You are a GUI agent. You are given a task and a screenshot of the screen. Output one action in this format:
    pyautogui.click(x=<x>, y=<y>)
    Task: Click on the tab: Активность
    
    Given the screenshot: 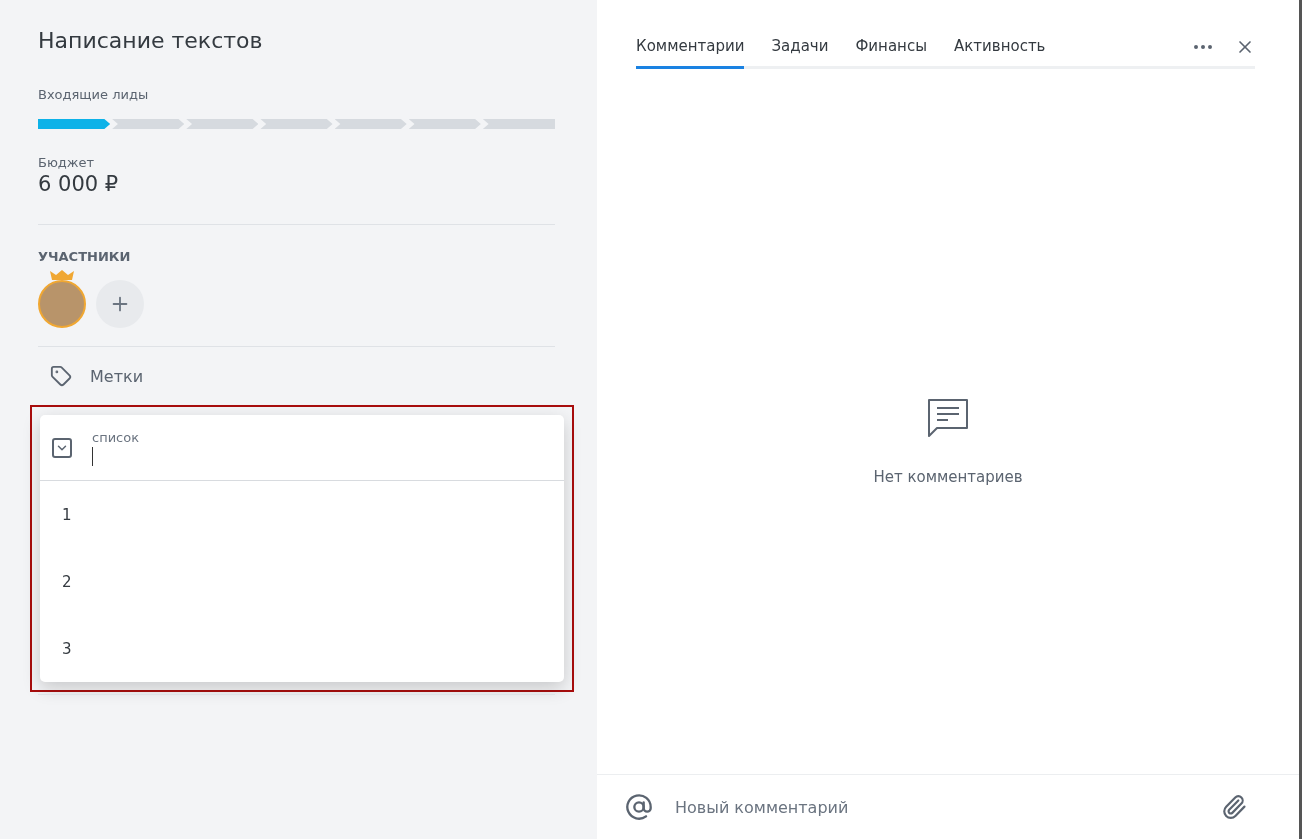 What is the action you would take?
    pyautogui.click(x=1000, y=48)
    